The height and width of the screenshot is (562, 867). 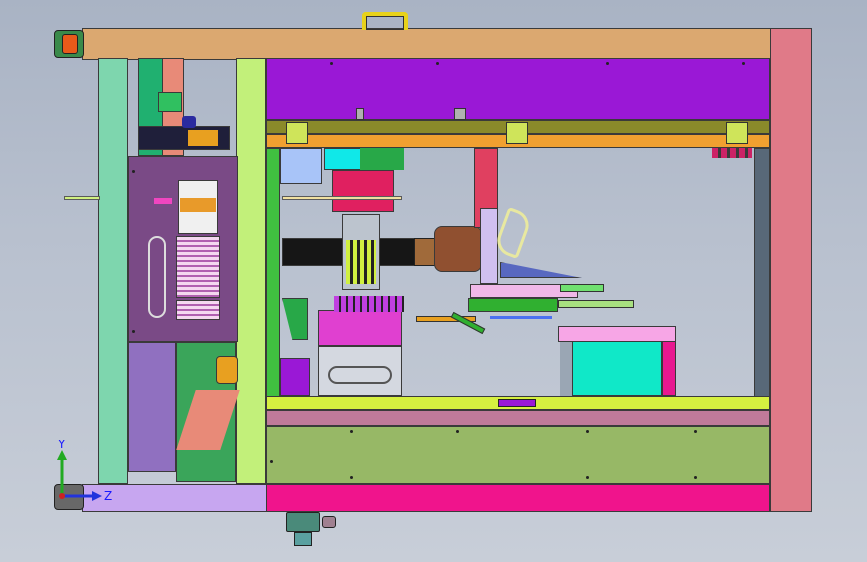 What do you see at coordinates (62, 496) in the screenshot?
I see `triad-origin` at bounding box center [62, 496].